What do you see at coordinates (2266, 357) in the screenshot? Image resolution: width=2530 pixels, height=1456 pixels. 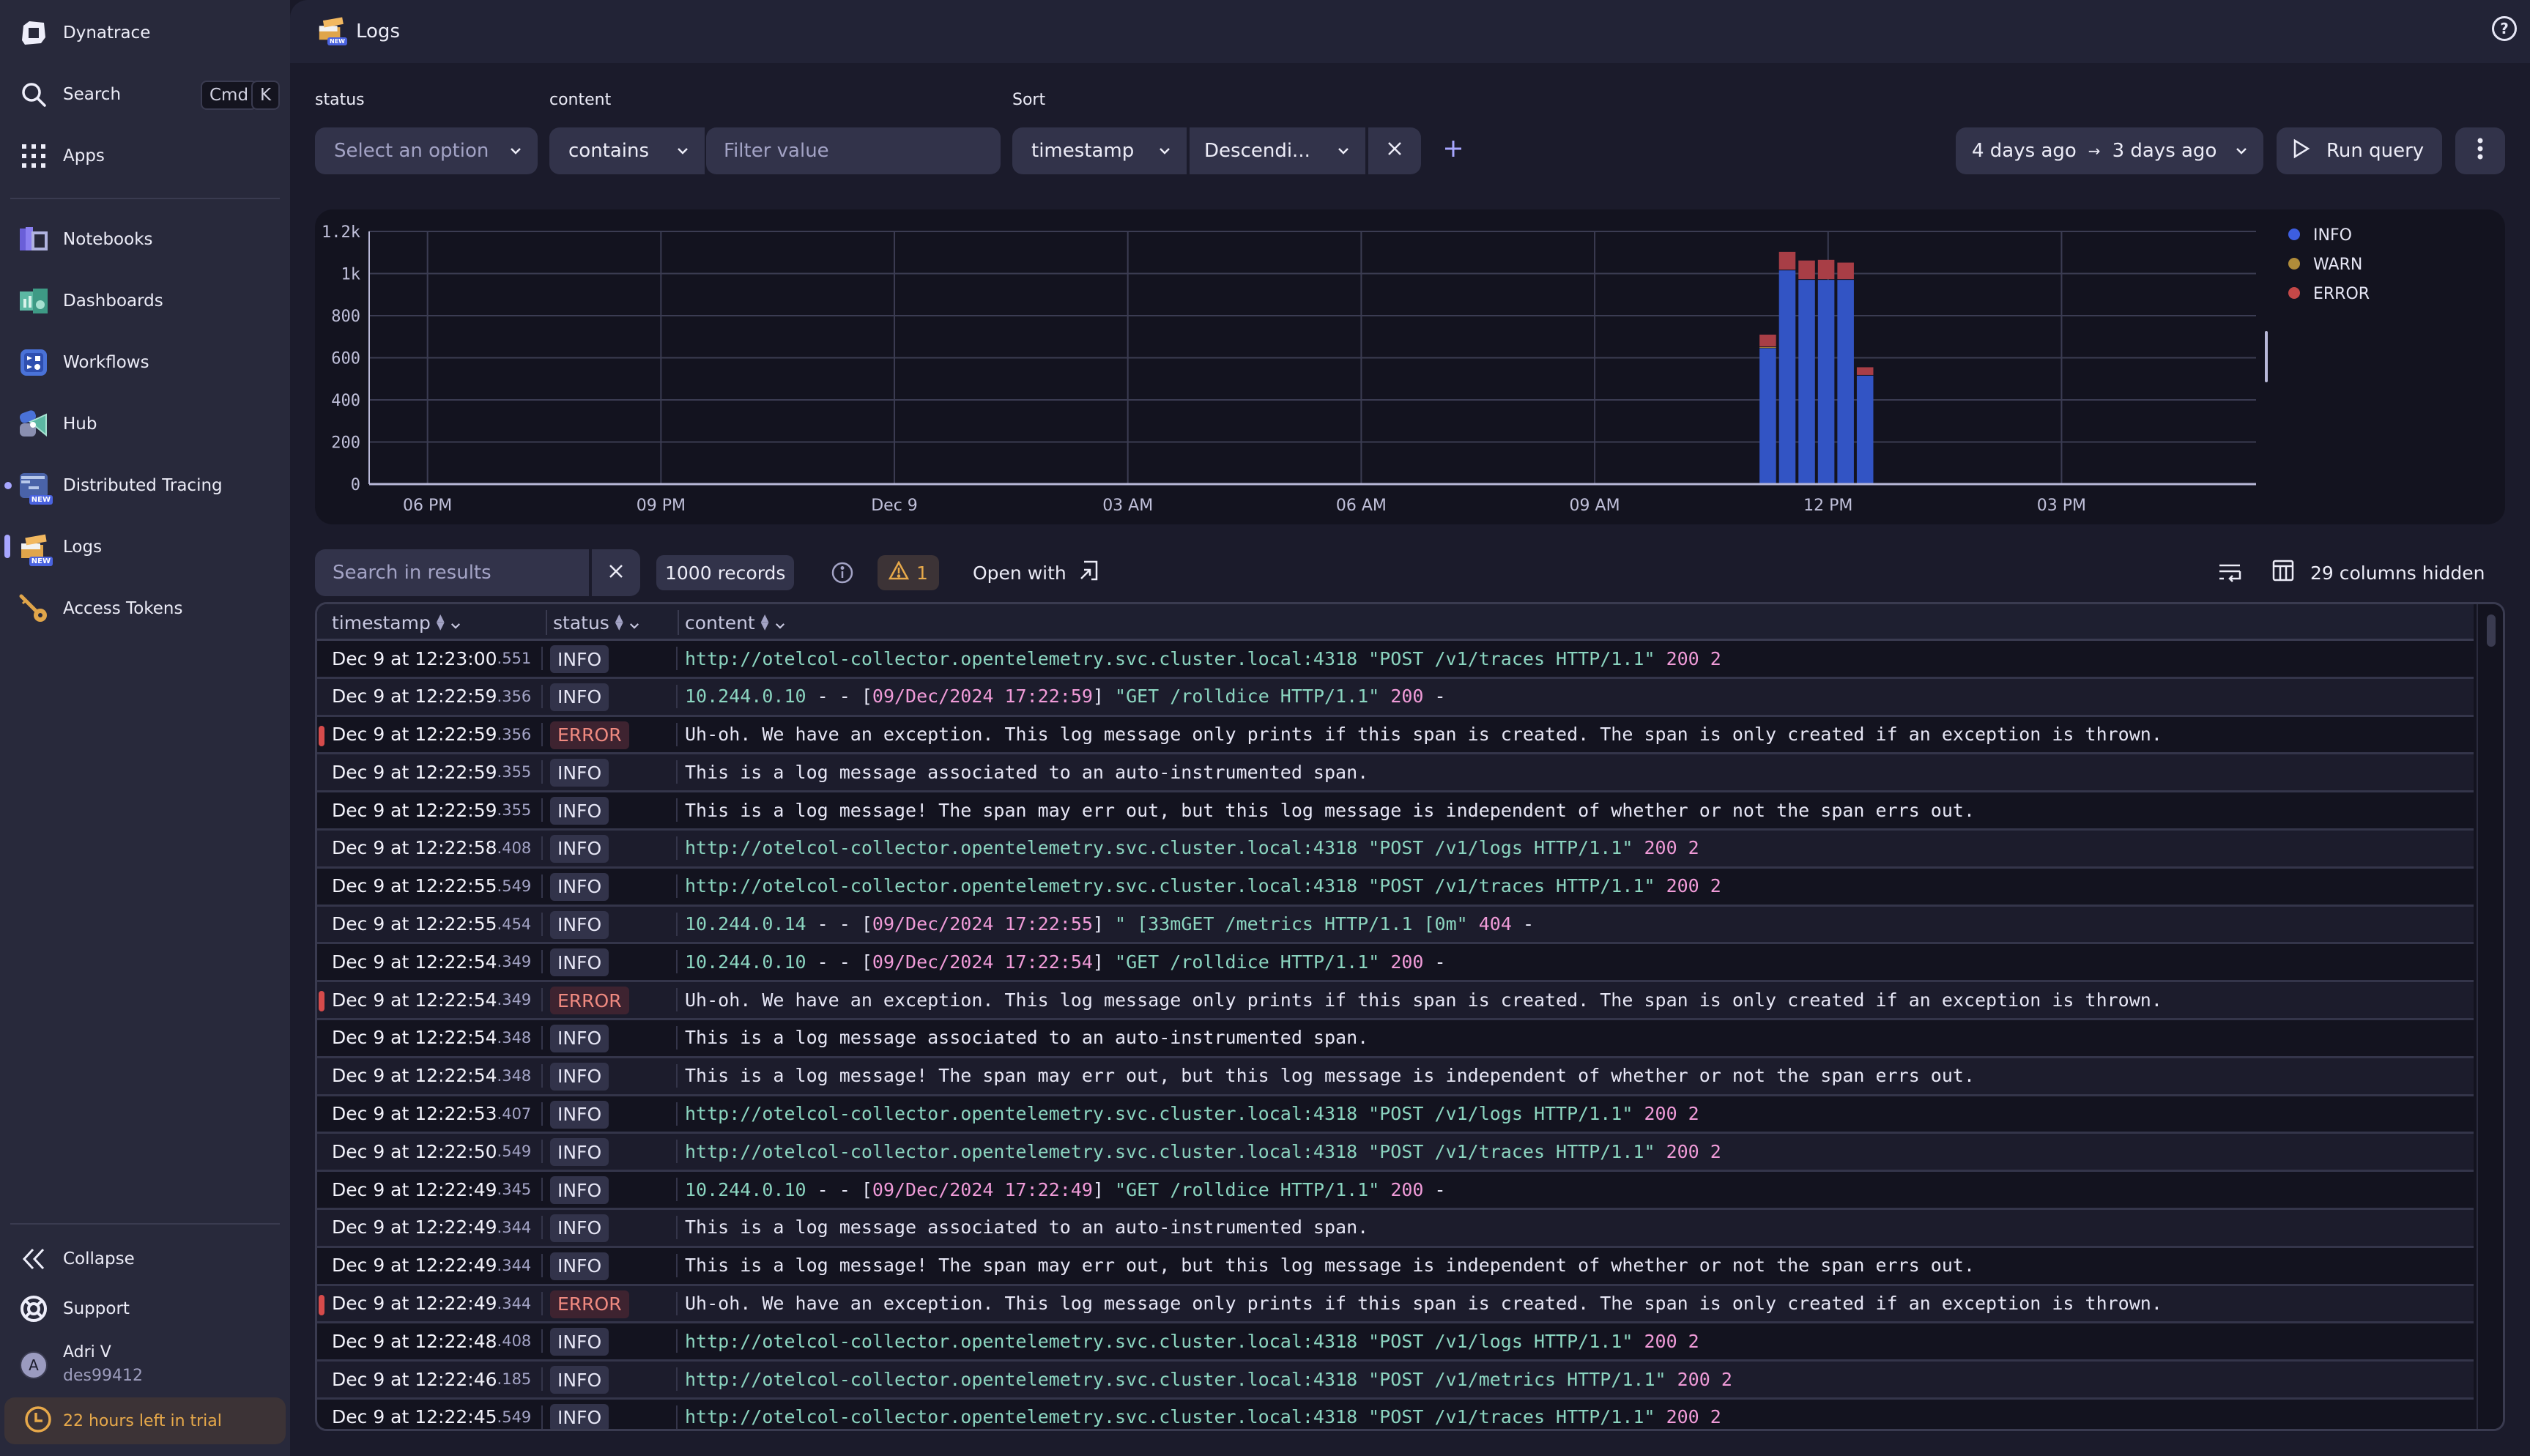 I see `legend-resize-handle` at bounding box center [2266, 357].